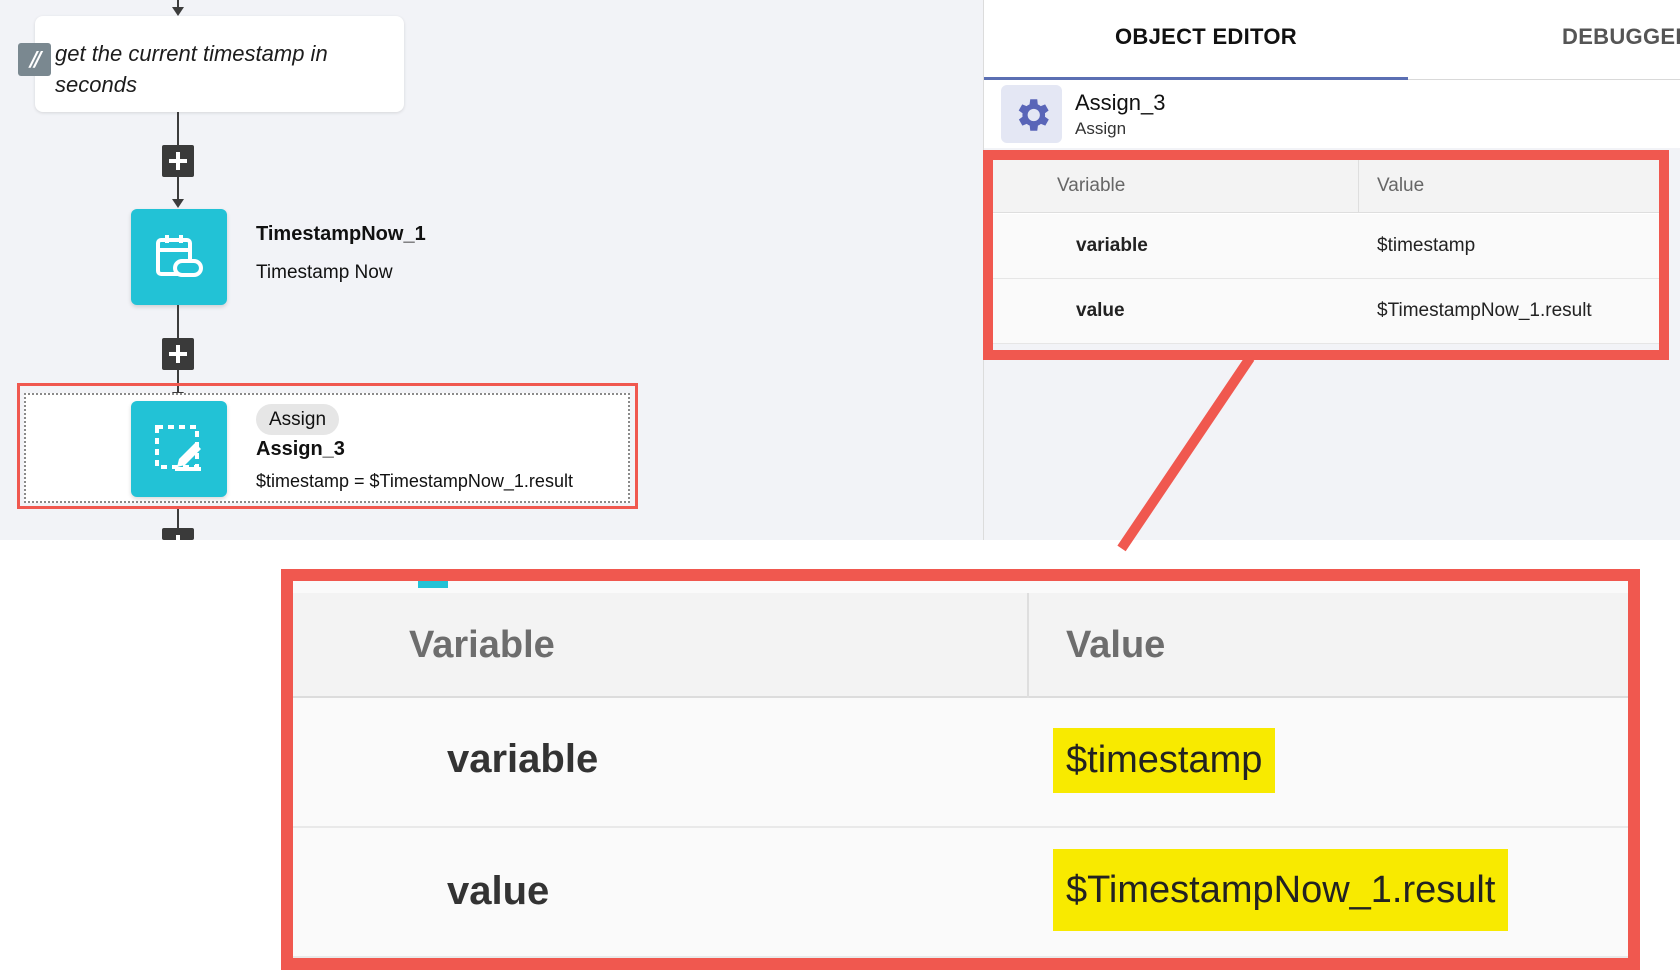 This screenshot has height=976, width=1680. I want to click on zoom-table-row: value $TimestampNow_1.result, so click(960, 893).